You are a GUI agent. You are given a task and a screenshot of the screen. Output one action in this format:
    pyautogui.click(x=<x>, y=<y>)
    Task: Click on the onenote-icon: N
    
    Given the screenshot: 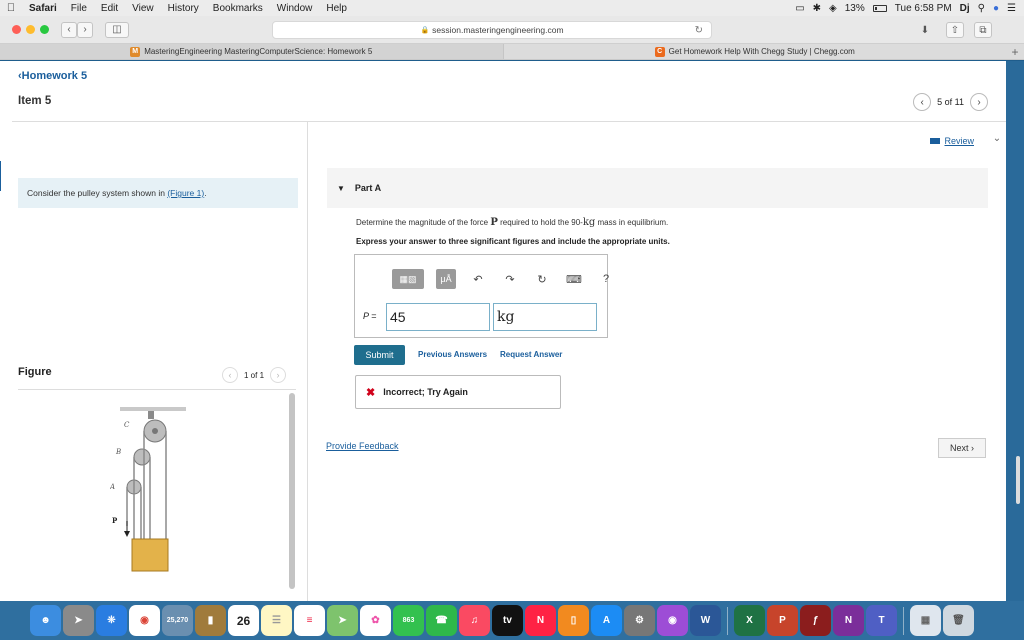 What is the action you would take?
    pyautogui.click(x=848, y=620)
    